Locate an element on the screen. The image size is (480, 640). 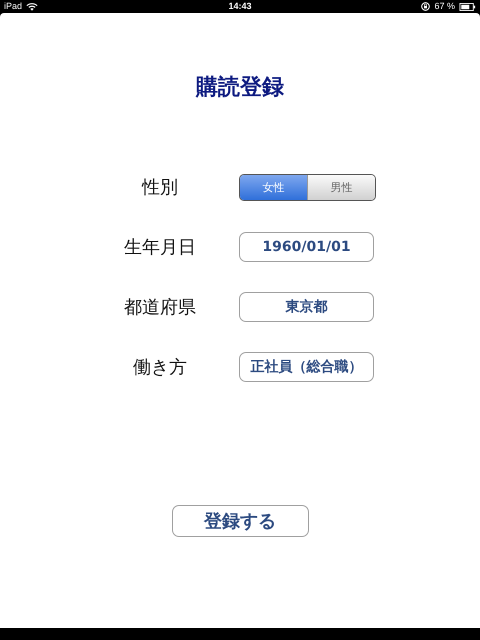
device-name: iPad is located at coordinates (13, 6).